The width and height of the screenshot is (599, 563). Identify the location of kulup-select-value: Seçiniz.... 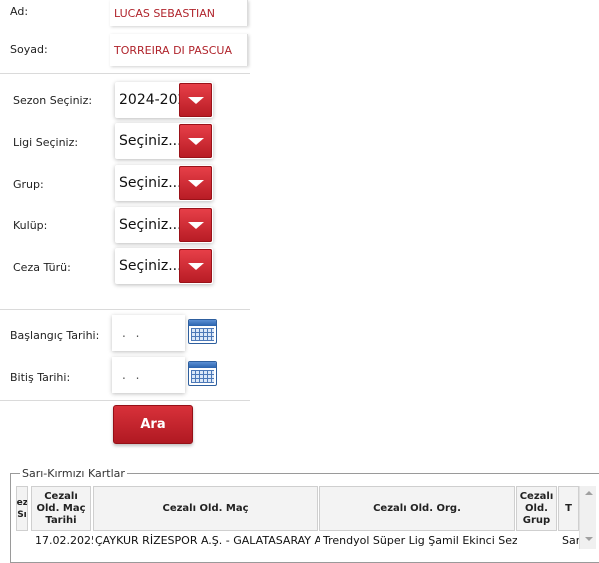
(149, 225).